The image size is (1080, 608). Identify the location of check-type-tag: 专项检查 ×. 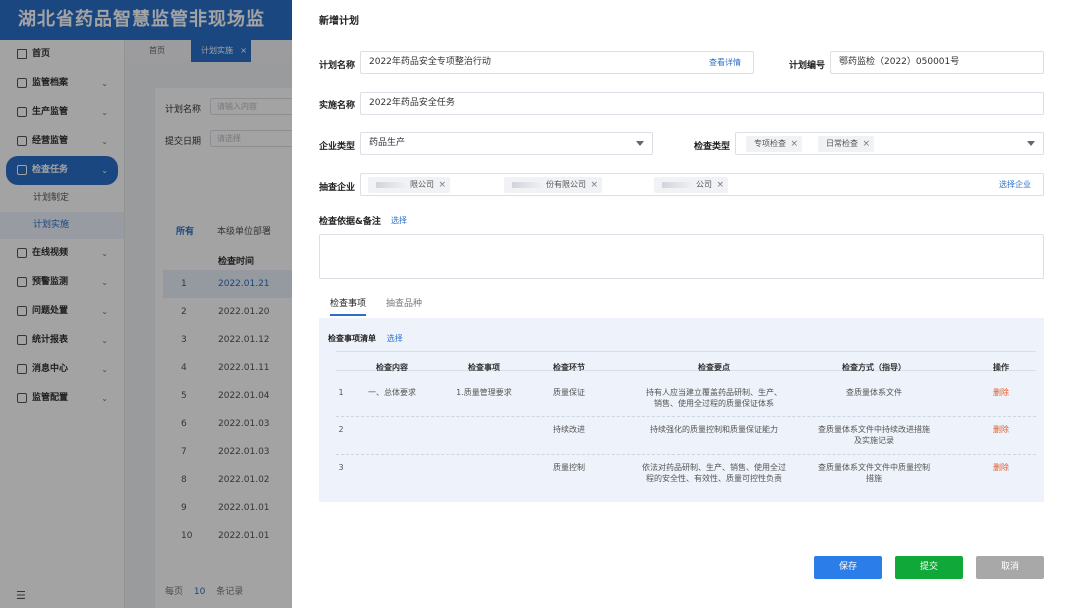
(774, 144).